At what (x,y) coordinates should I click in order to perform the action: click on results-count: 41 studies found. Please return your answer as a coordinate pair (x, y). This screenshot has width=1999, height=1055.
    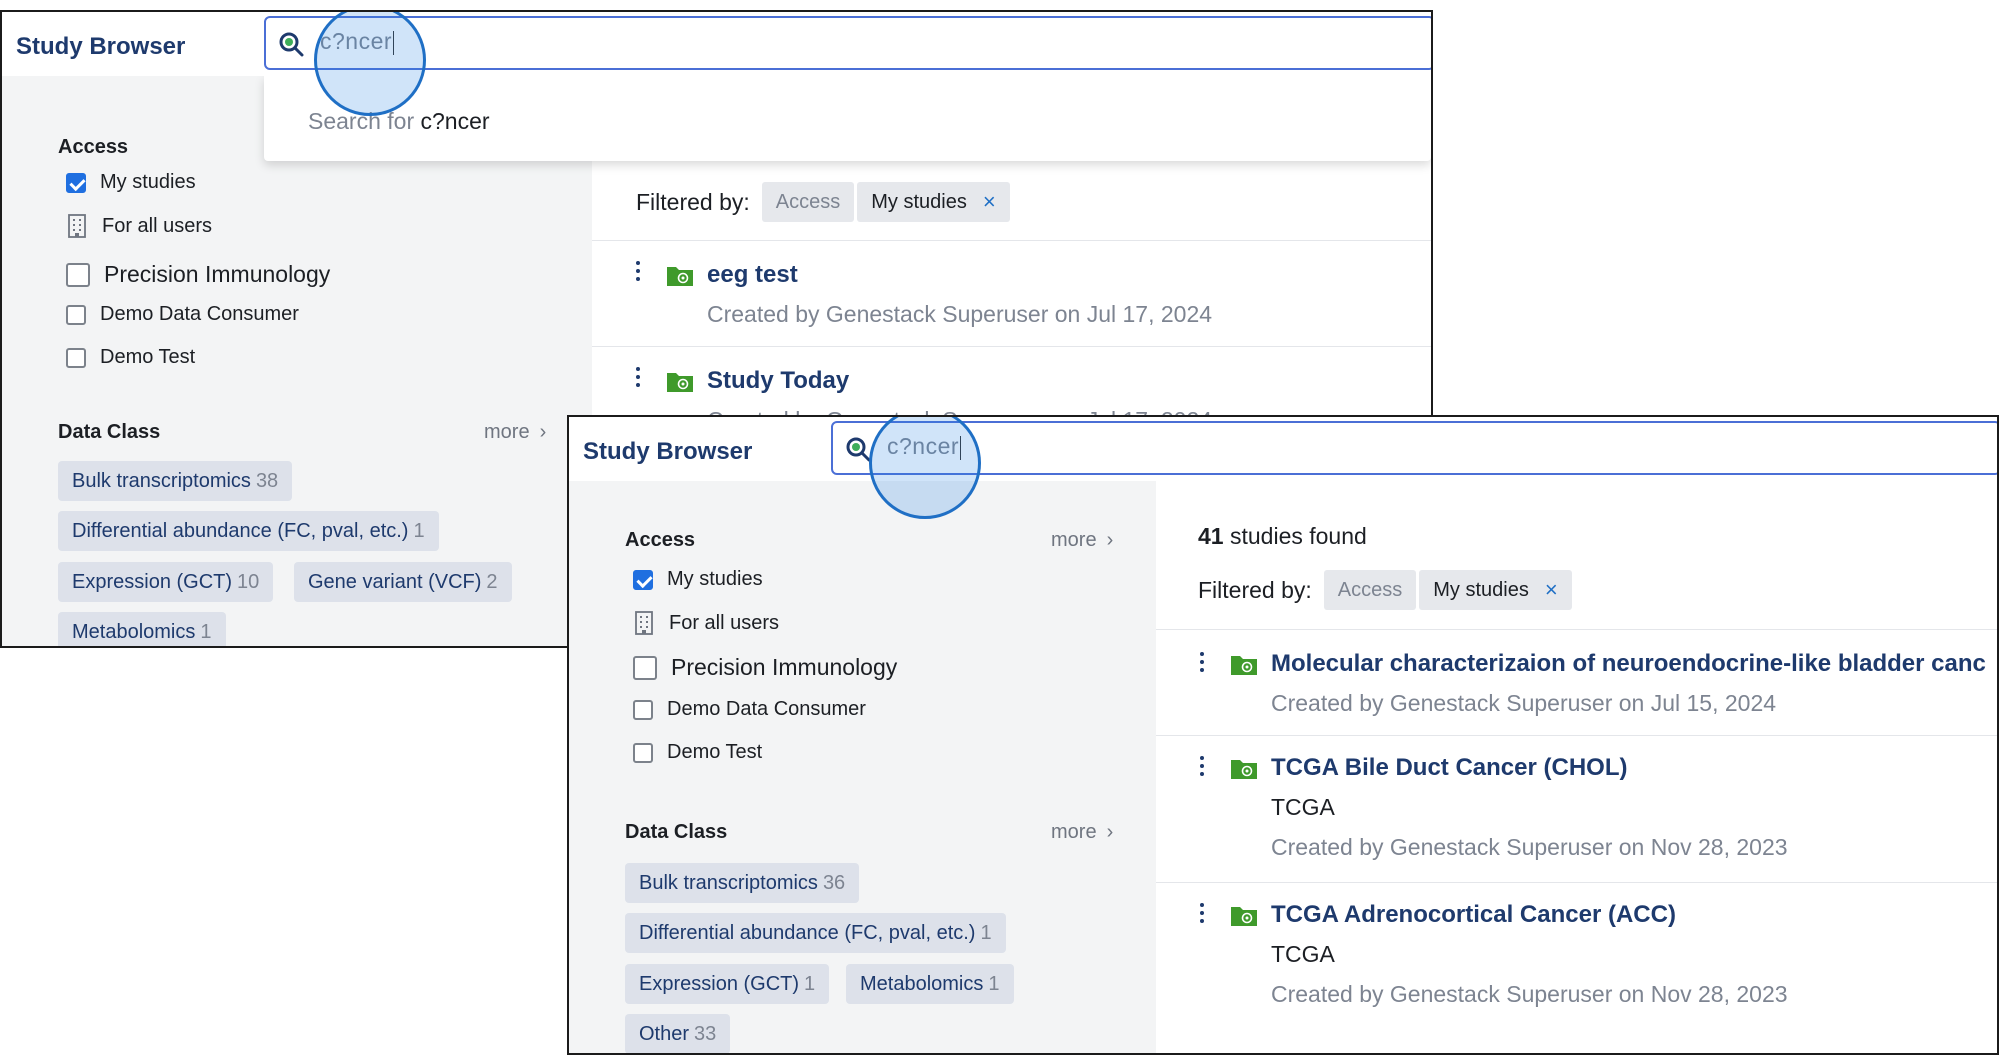
    Looking at the image, I should click on (1282, 536).